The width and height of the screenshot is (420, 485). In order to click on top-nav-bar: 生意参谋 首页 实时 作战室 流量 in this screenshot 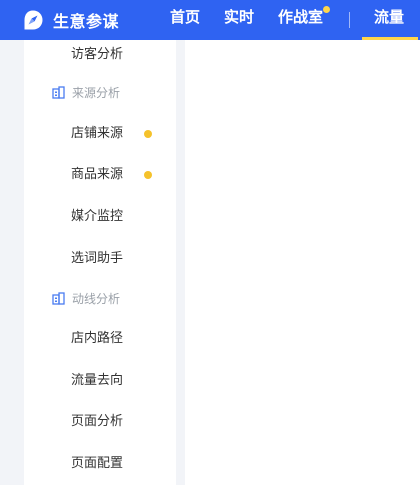, I will do `click(210, 20)`.